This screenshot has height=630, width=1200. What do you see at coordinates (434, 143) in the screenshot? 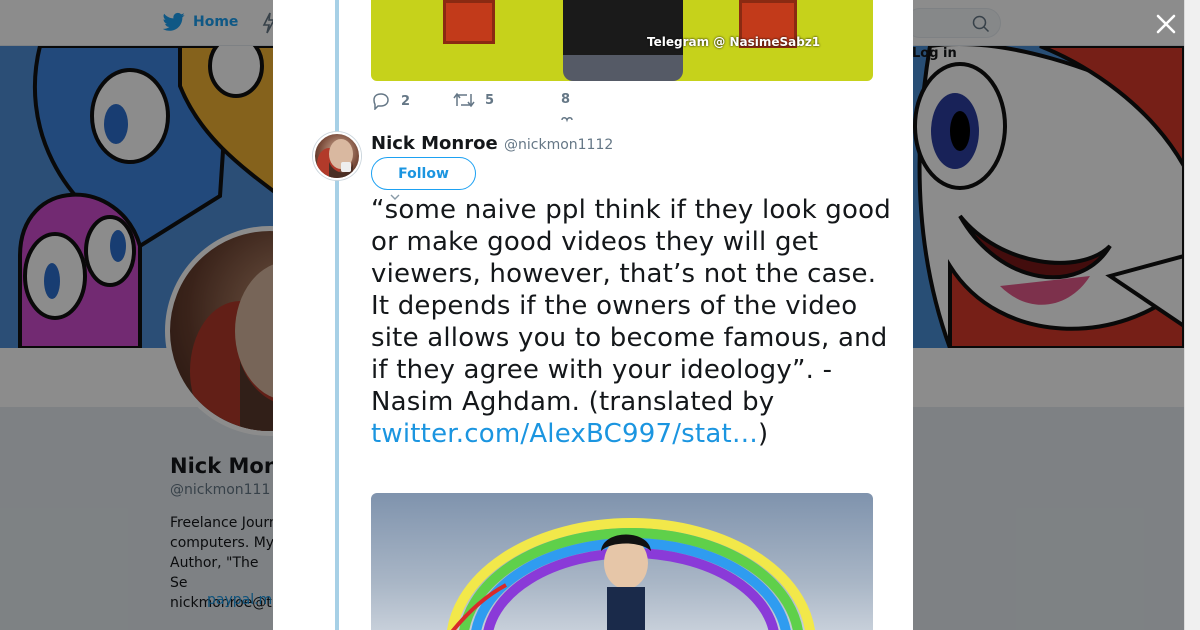
I see `tweet-author-name: Nick Monroe` at bounding box center [434, 143].